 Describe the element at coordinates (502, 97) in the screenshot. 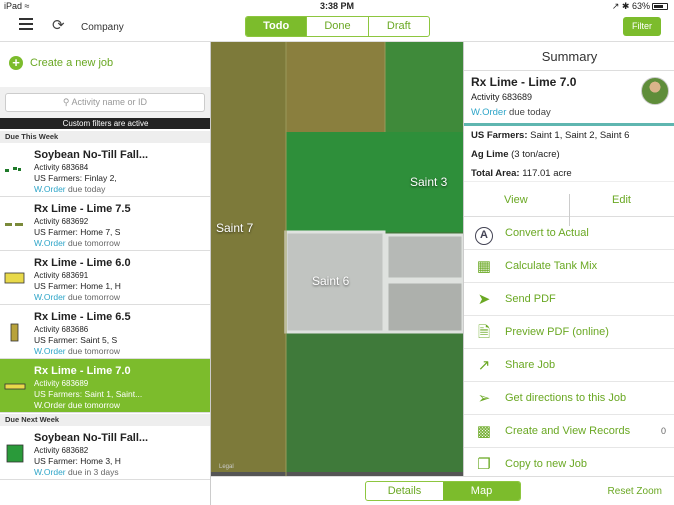

I see `summary-activity: Activity 683689` at that location.